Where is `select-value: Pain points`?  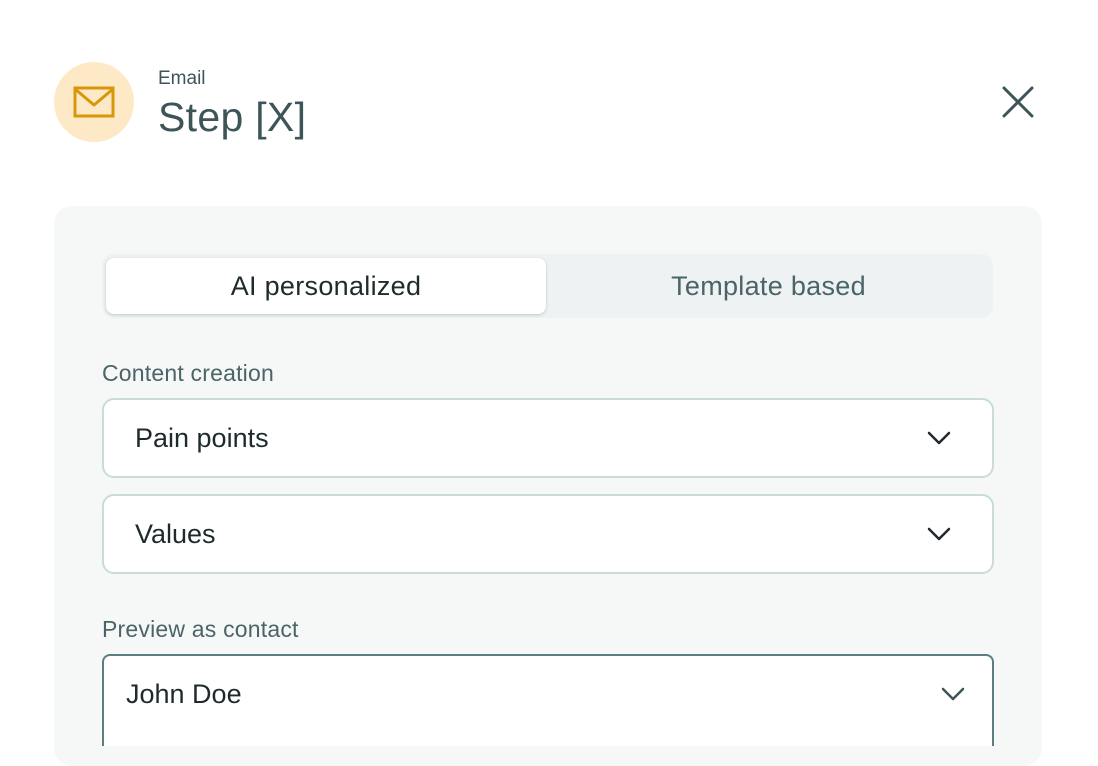 select-value: Pain points is located at coordinates (202, 438).